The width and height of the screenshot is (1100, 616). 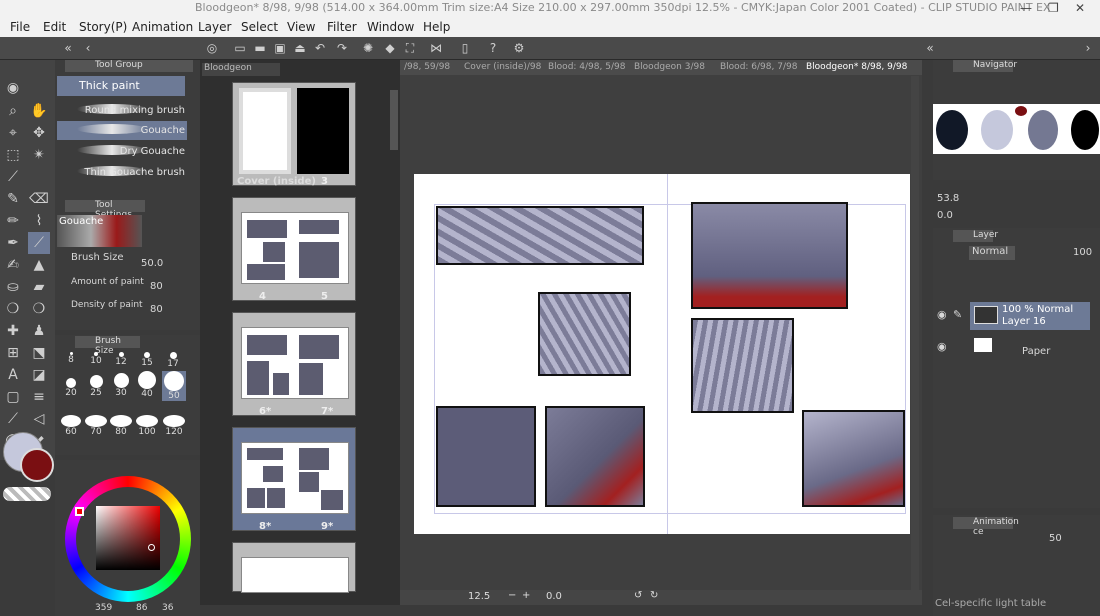 I want to click on save-icon: ▣, so click(x=280, y=48).